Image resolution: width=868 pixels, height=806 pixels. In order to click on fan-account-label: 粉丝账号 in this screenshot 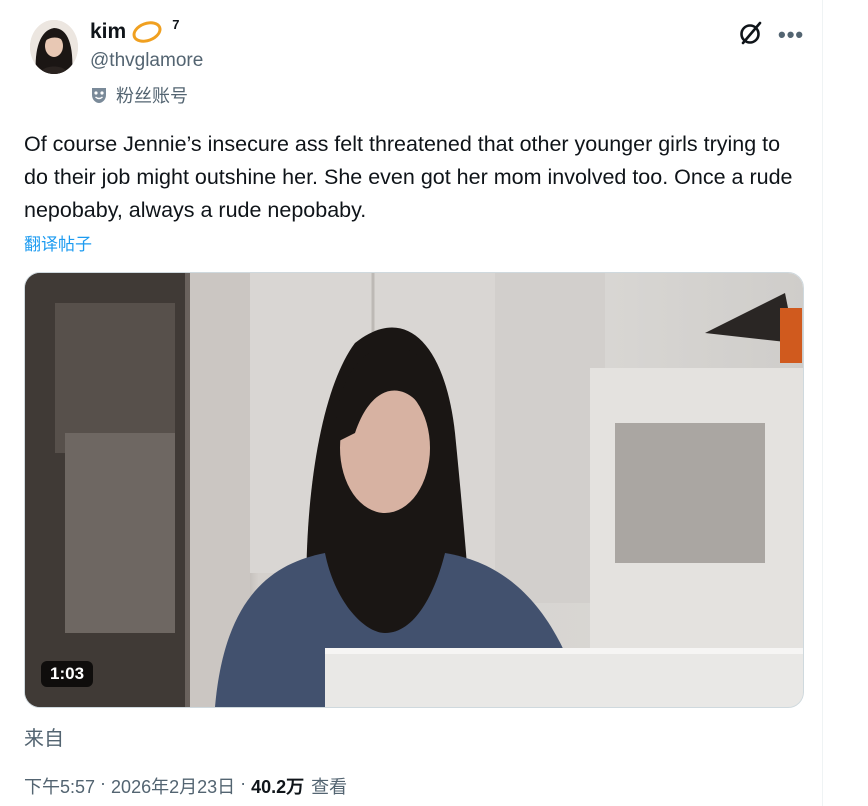, I will do `click(139, 95)`.